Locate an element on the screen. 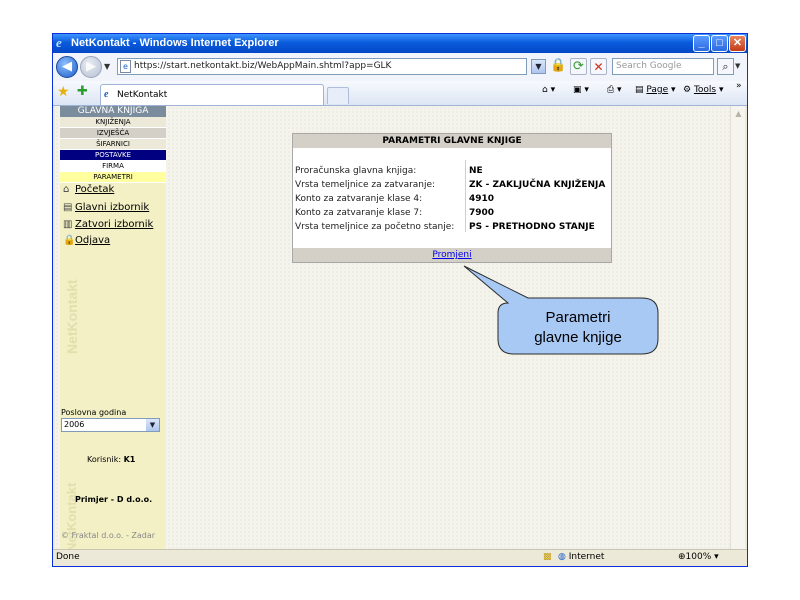  callout-line1: Parametri is located at coordinates (578, 317).